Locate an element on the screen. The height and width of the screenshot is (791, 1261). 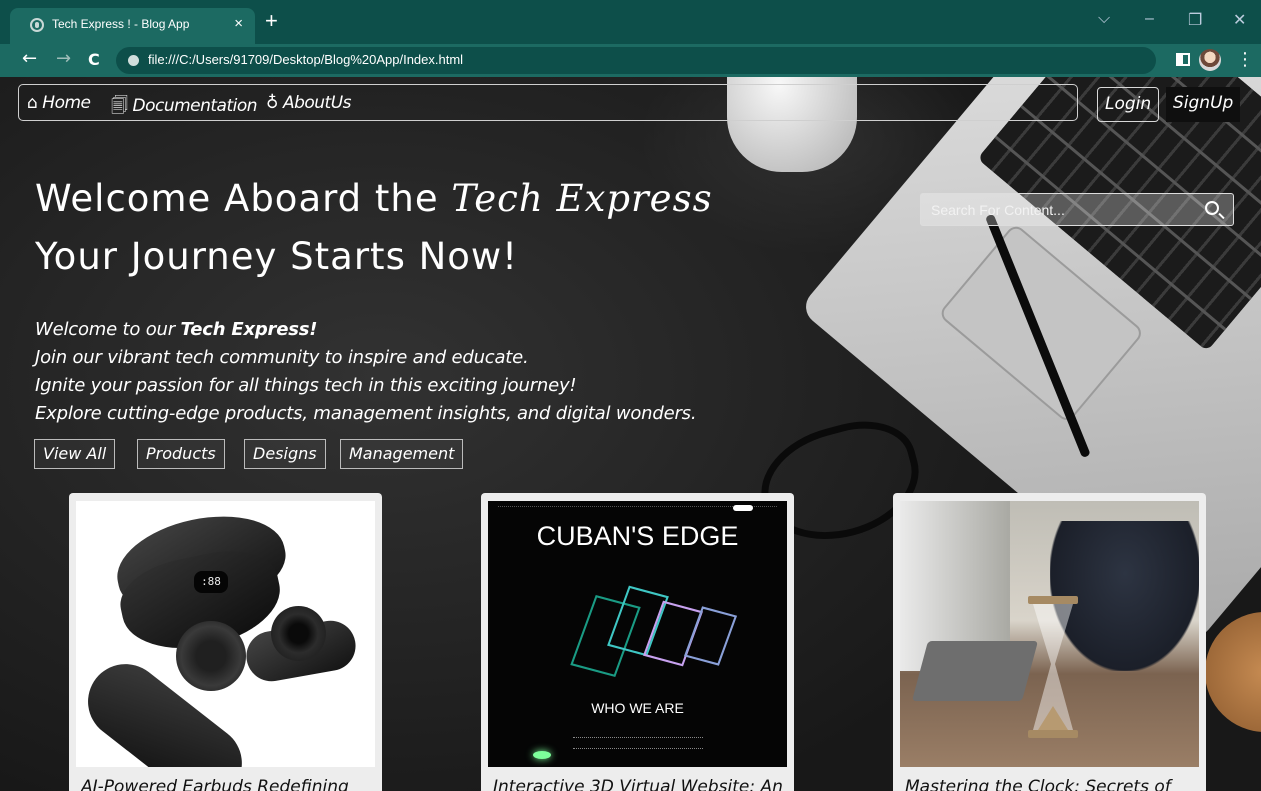
hero-heading-text: Welcome Aboard the is located at coordinates (243, 198).